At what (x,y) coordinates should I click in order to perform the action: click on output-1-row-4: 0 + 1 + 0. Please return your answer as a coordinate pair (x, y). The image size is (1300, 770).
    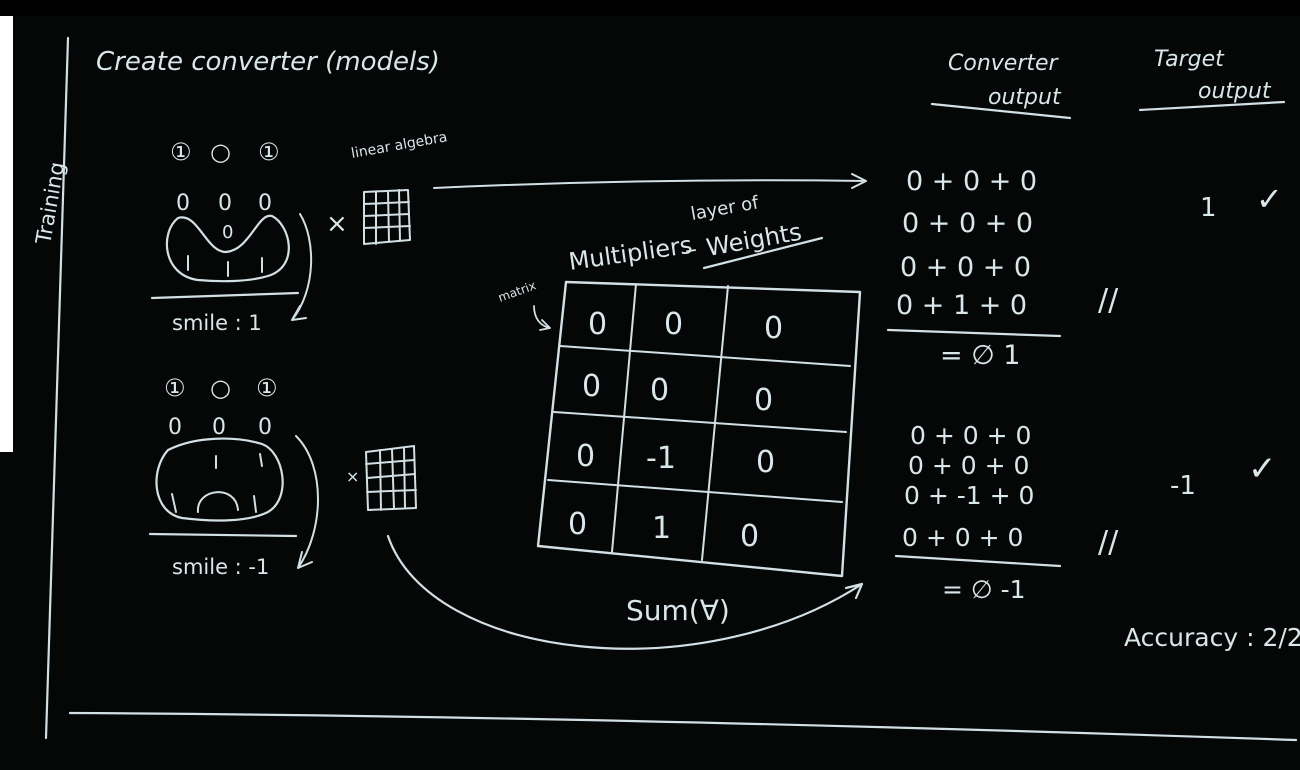
    Looking at the image, I should click on (961, 305).